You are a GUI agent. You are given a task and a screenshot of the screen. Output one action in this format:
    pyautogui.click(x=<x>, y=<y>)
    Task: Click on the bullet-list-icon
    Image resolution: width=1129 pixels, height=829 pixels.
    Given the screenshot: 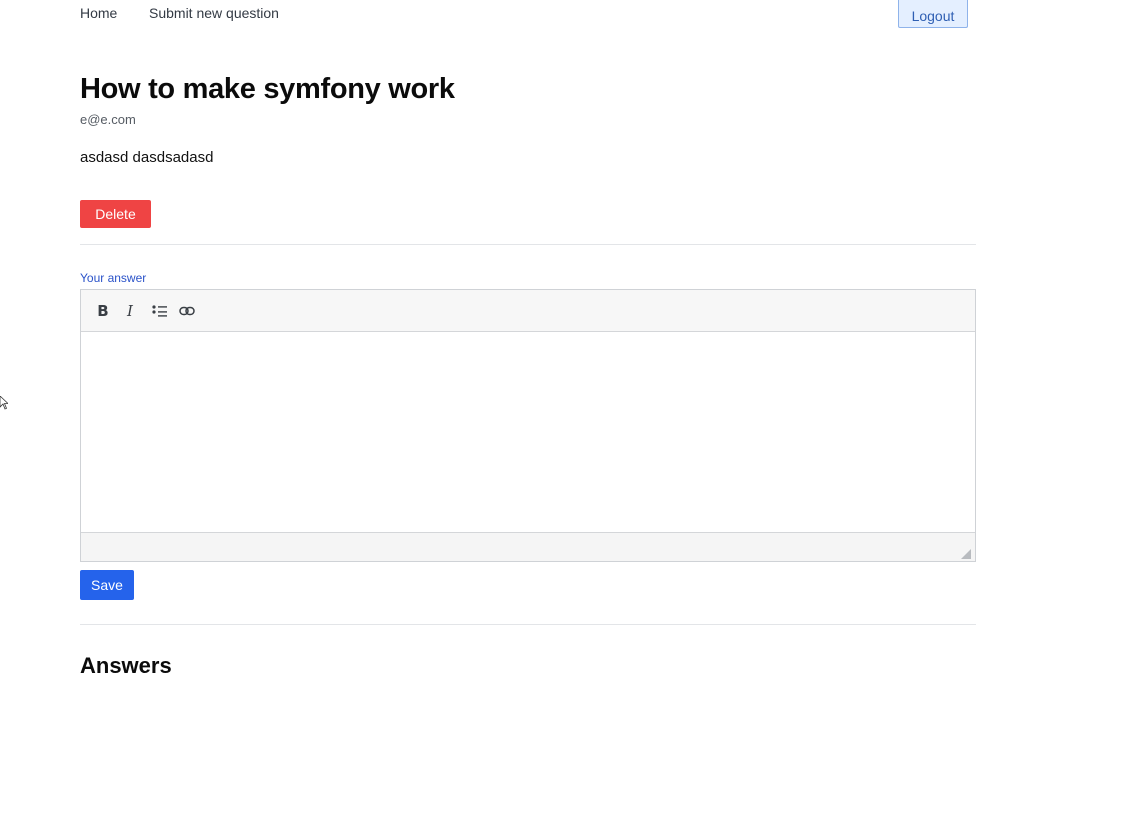 What is the action you would take?
    pyautogui.click(x=159, y=311)
    